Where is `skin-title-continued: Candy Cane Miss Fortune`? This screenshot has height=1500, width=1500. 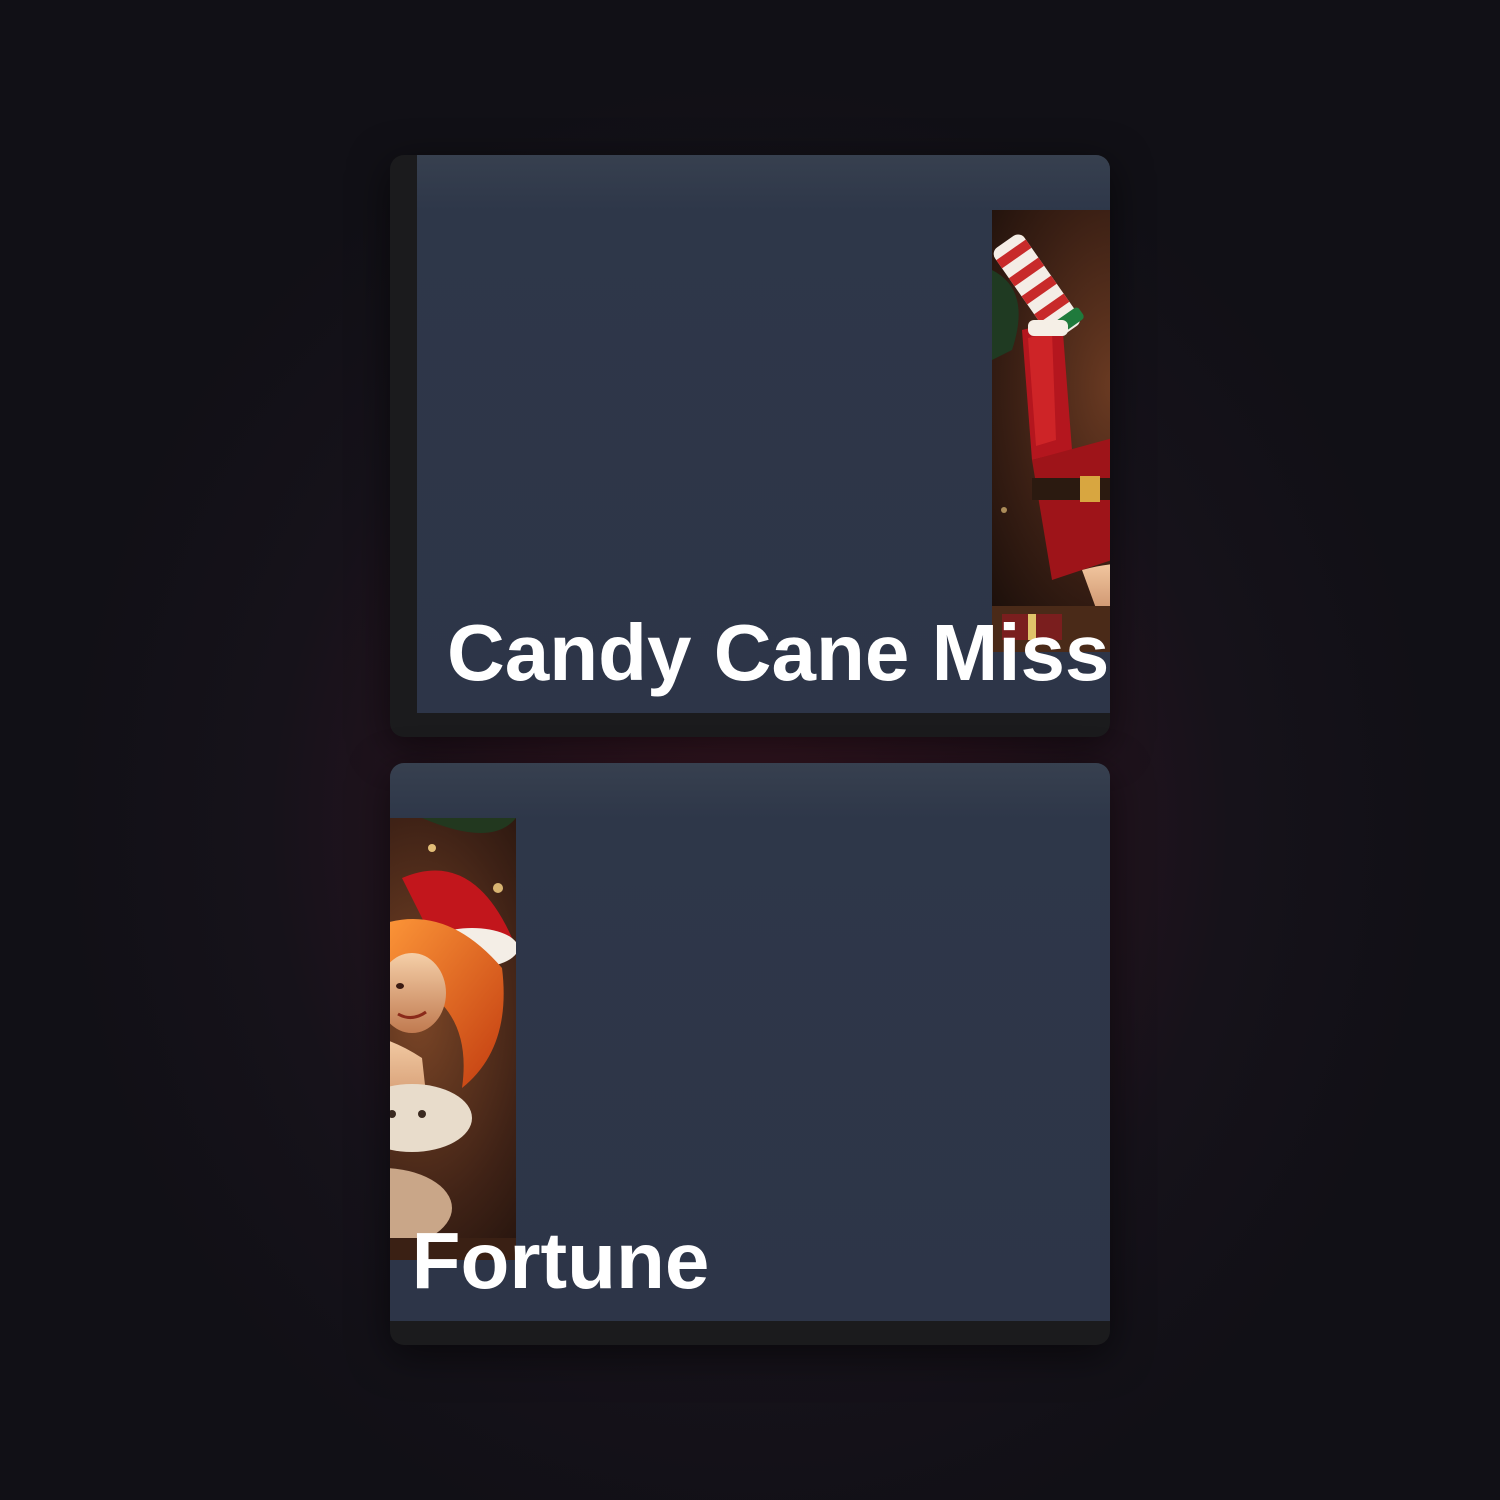
skin-title-continued: Candy Cane Miss Fortune is located at coordinates (550, 1260).